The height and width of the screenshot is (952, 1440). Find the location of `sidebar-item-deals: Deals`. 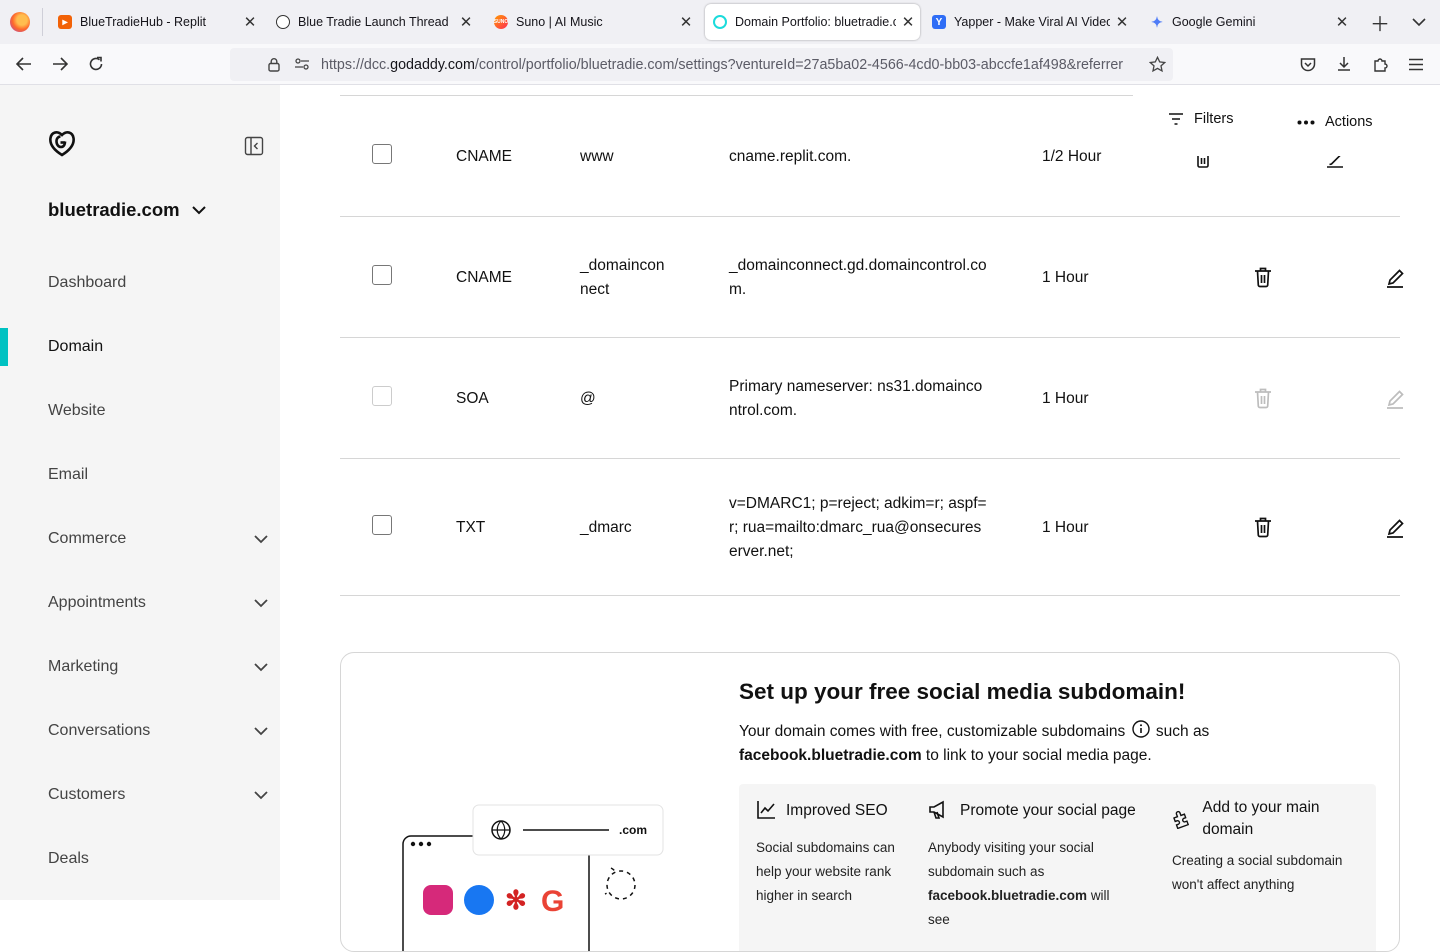

sidebar-item-deals: Deals is located at coordinates (158, 859).